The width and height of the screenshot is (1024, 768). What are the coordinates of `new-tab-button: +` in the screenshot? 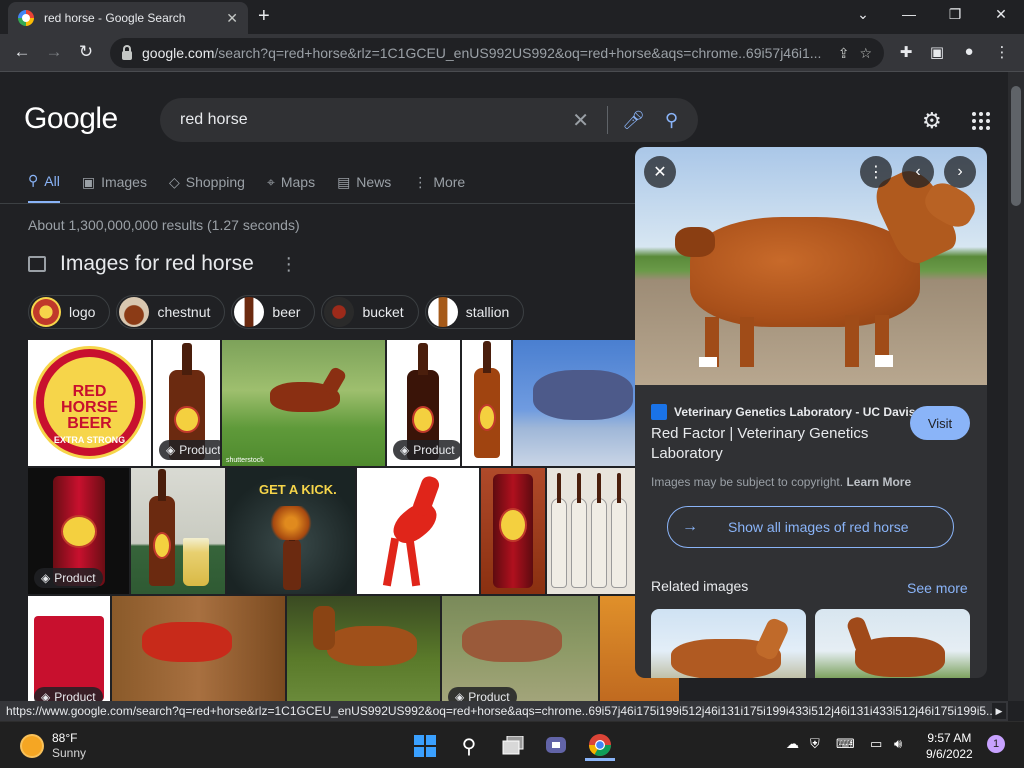 It's located at (264, 16).